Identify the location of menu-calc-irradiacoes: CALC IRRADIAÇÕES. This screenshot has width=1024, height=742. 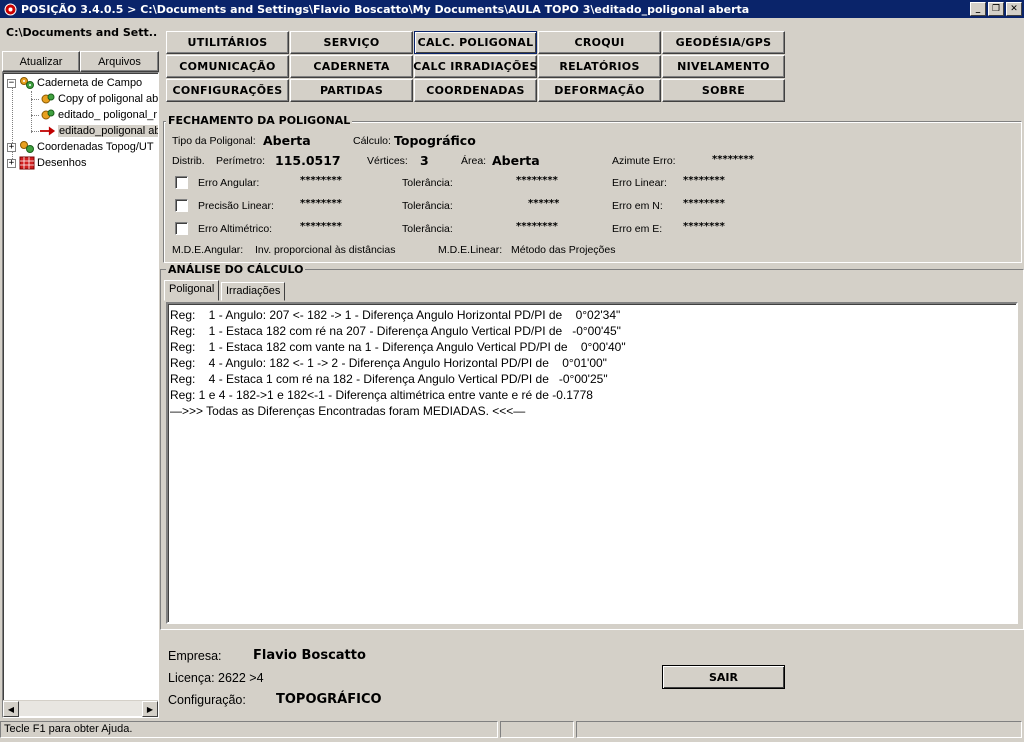
(475, 66).